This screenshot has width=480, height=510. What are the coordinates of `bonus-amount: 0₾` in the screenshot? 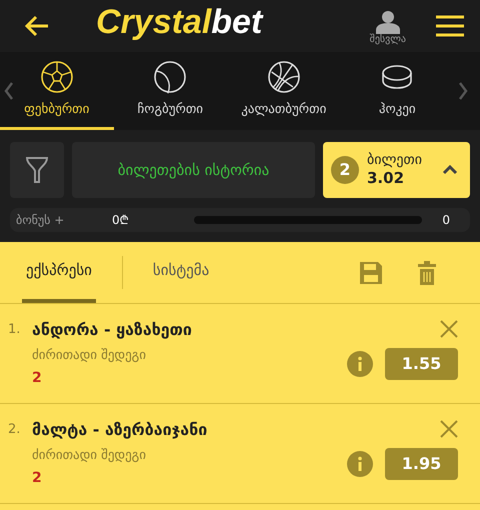 It's located at (121, 220).